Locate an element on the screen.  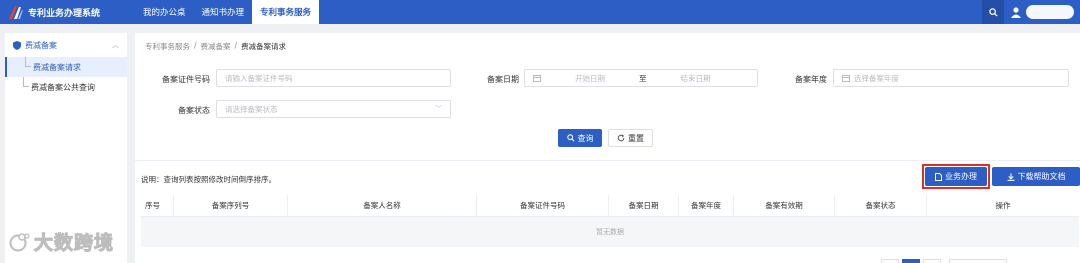
column-header: 备案年度 is located at coordinates (706, 205).